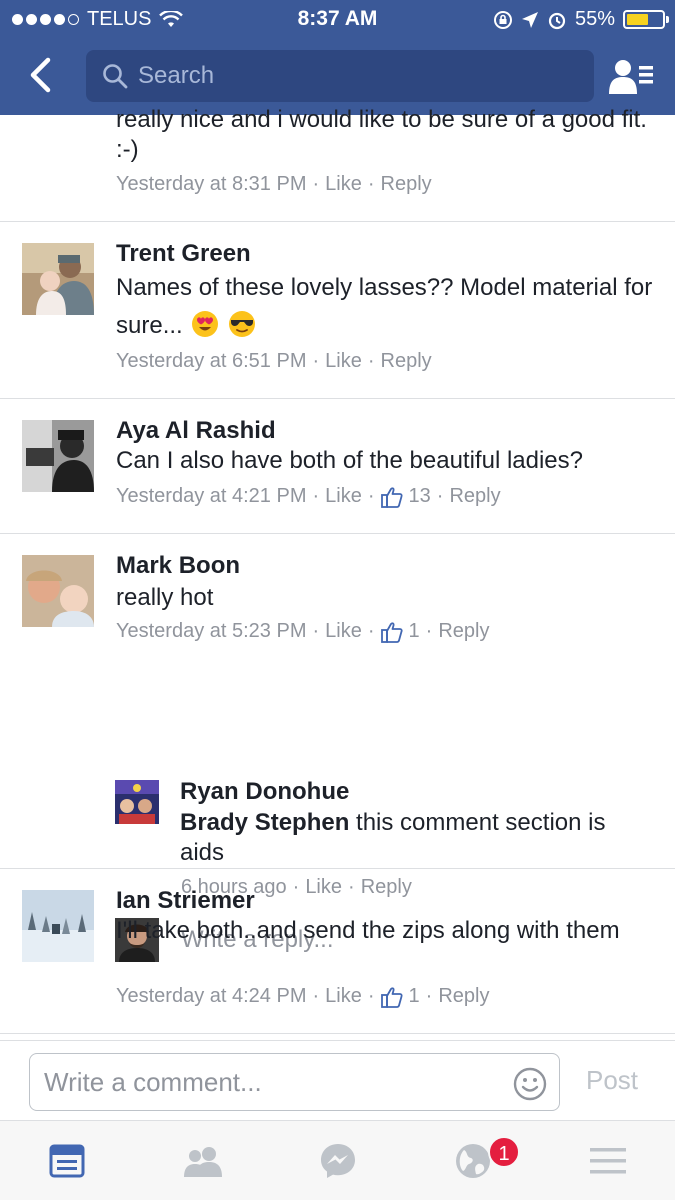 The height and width of the screenshot is (1200, 675). What do you see at coordinates (183, 254) in the screenshot?
I see `commenter-name: Trent Green` at bounding box center [183, 254].